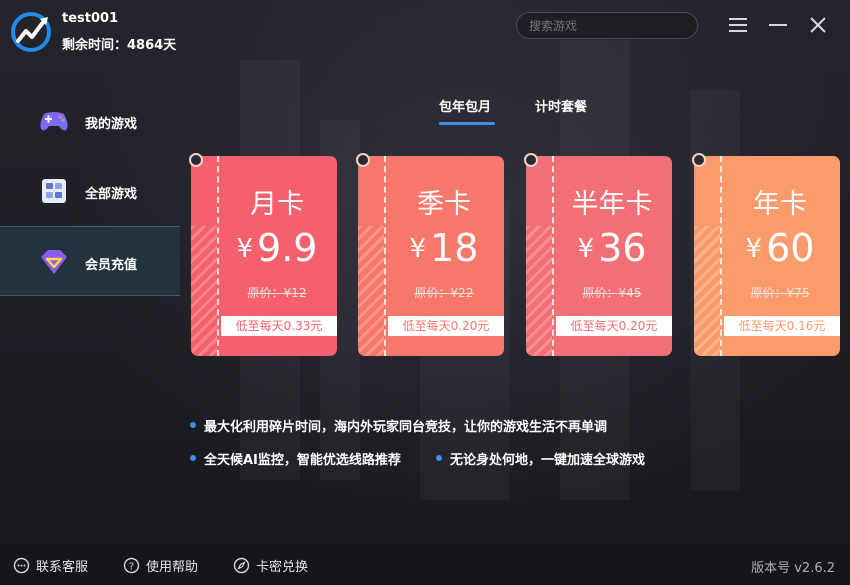 The width and height of the screenshot is (850, 585). I want to click on feature-text: 全天候AI监控，智能优选线路推荐, so click(302, 460).